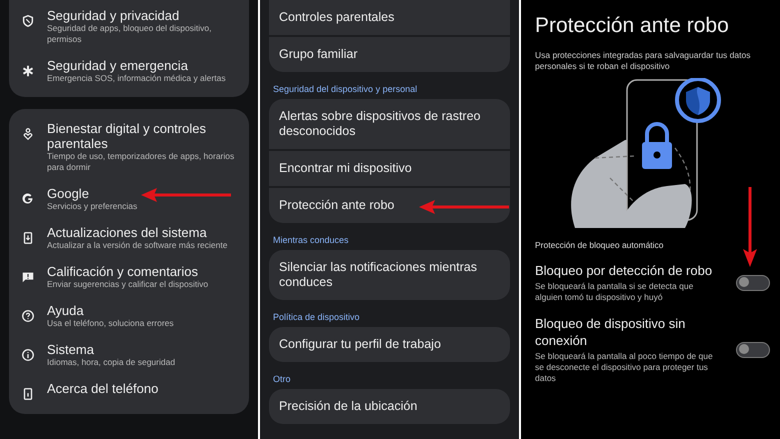  What do you see at coordinates (389, 168) in the screenshot?
I see `menu-item: Encontrar mi dispositivo` at bounding box center [389, 168].